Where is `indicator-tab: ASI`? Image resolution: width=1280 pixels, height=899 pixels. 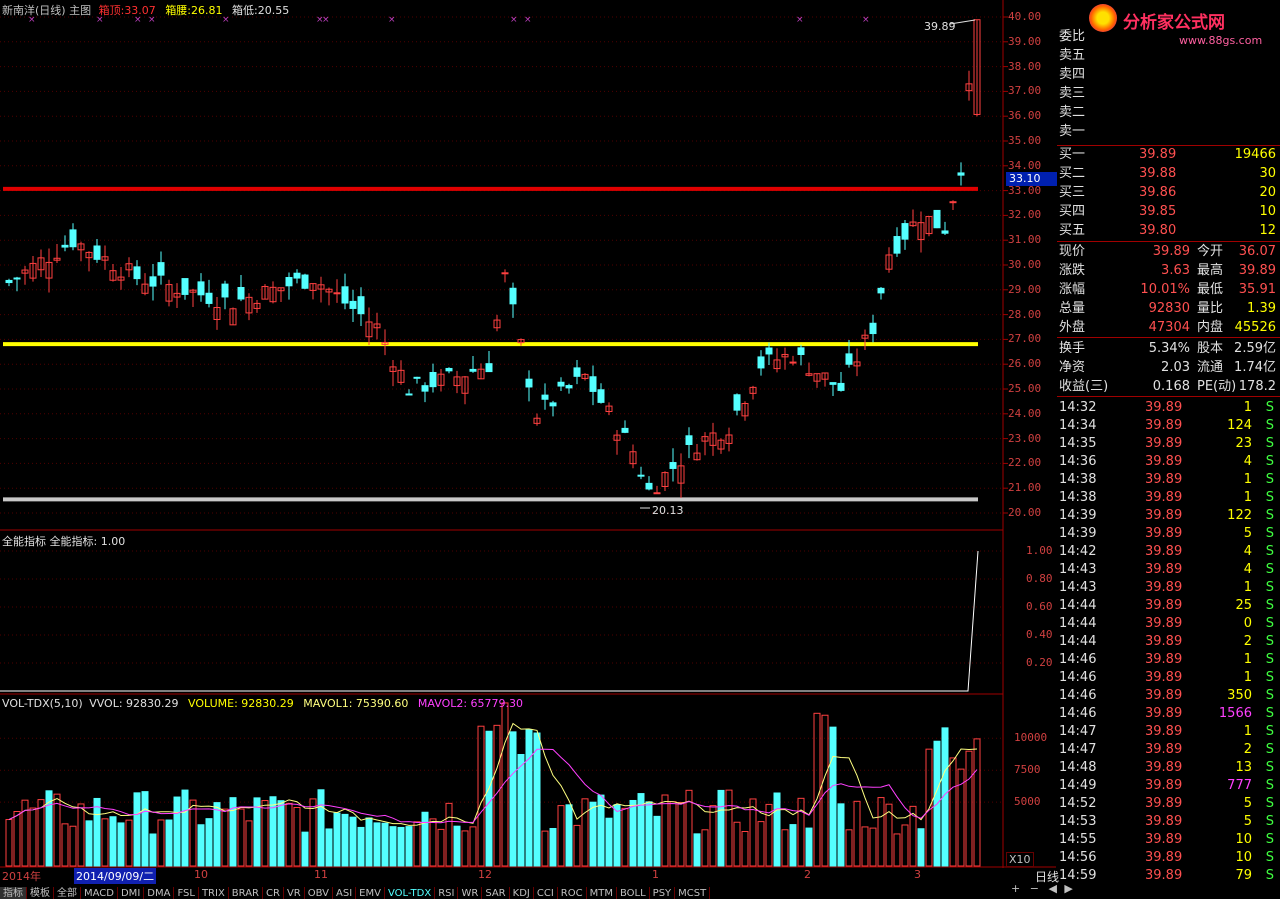
indicator-tab: ASI is located at coordinates (345, 893).